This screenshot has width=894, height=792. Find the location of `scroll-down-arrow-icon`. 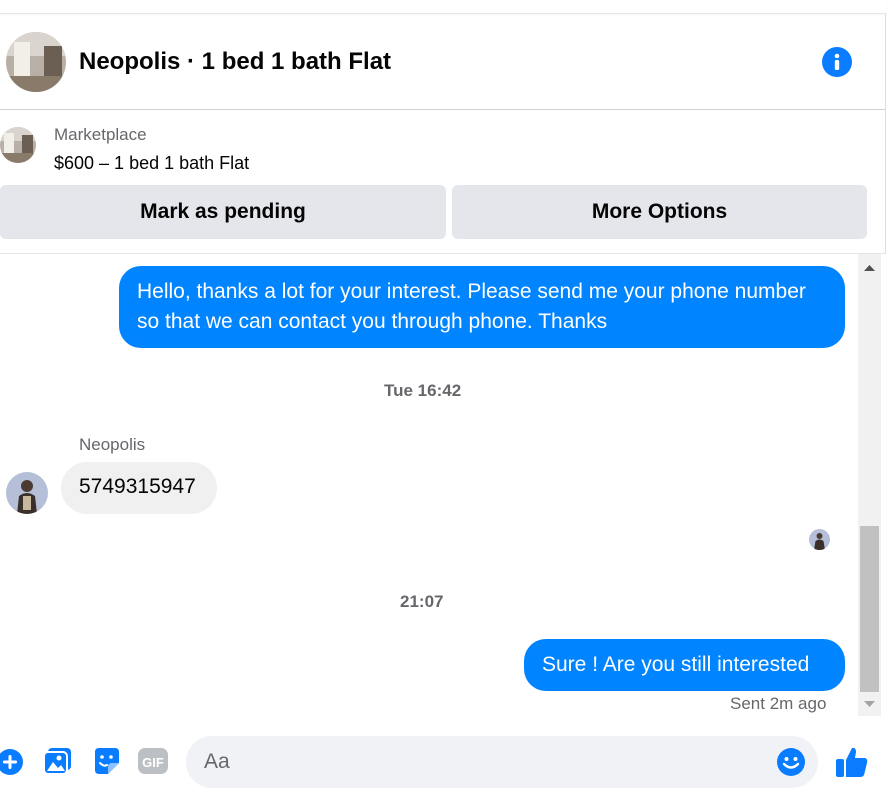

scroll-down-arrow-icon is located at coordinates (869, 704).